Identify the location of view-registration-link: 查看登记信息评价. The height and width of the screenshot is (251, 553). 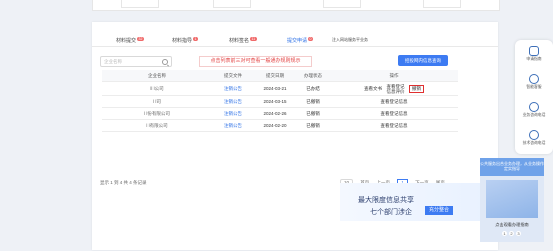
(396, 89).